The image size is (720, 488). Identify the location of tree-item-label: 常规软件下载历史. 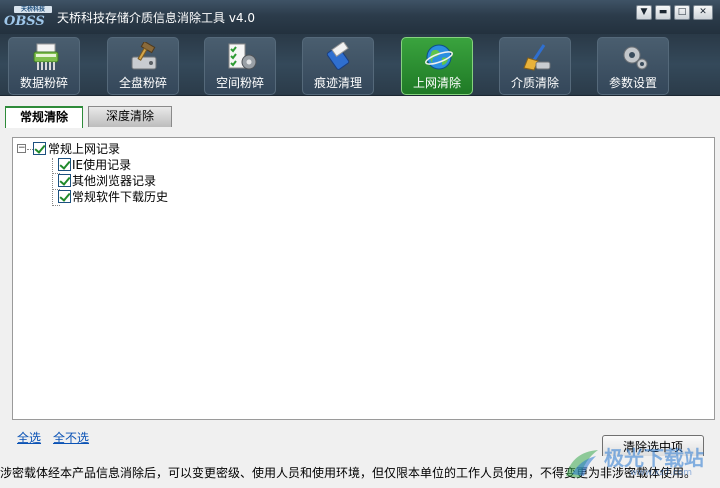
(120, 197).